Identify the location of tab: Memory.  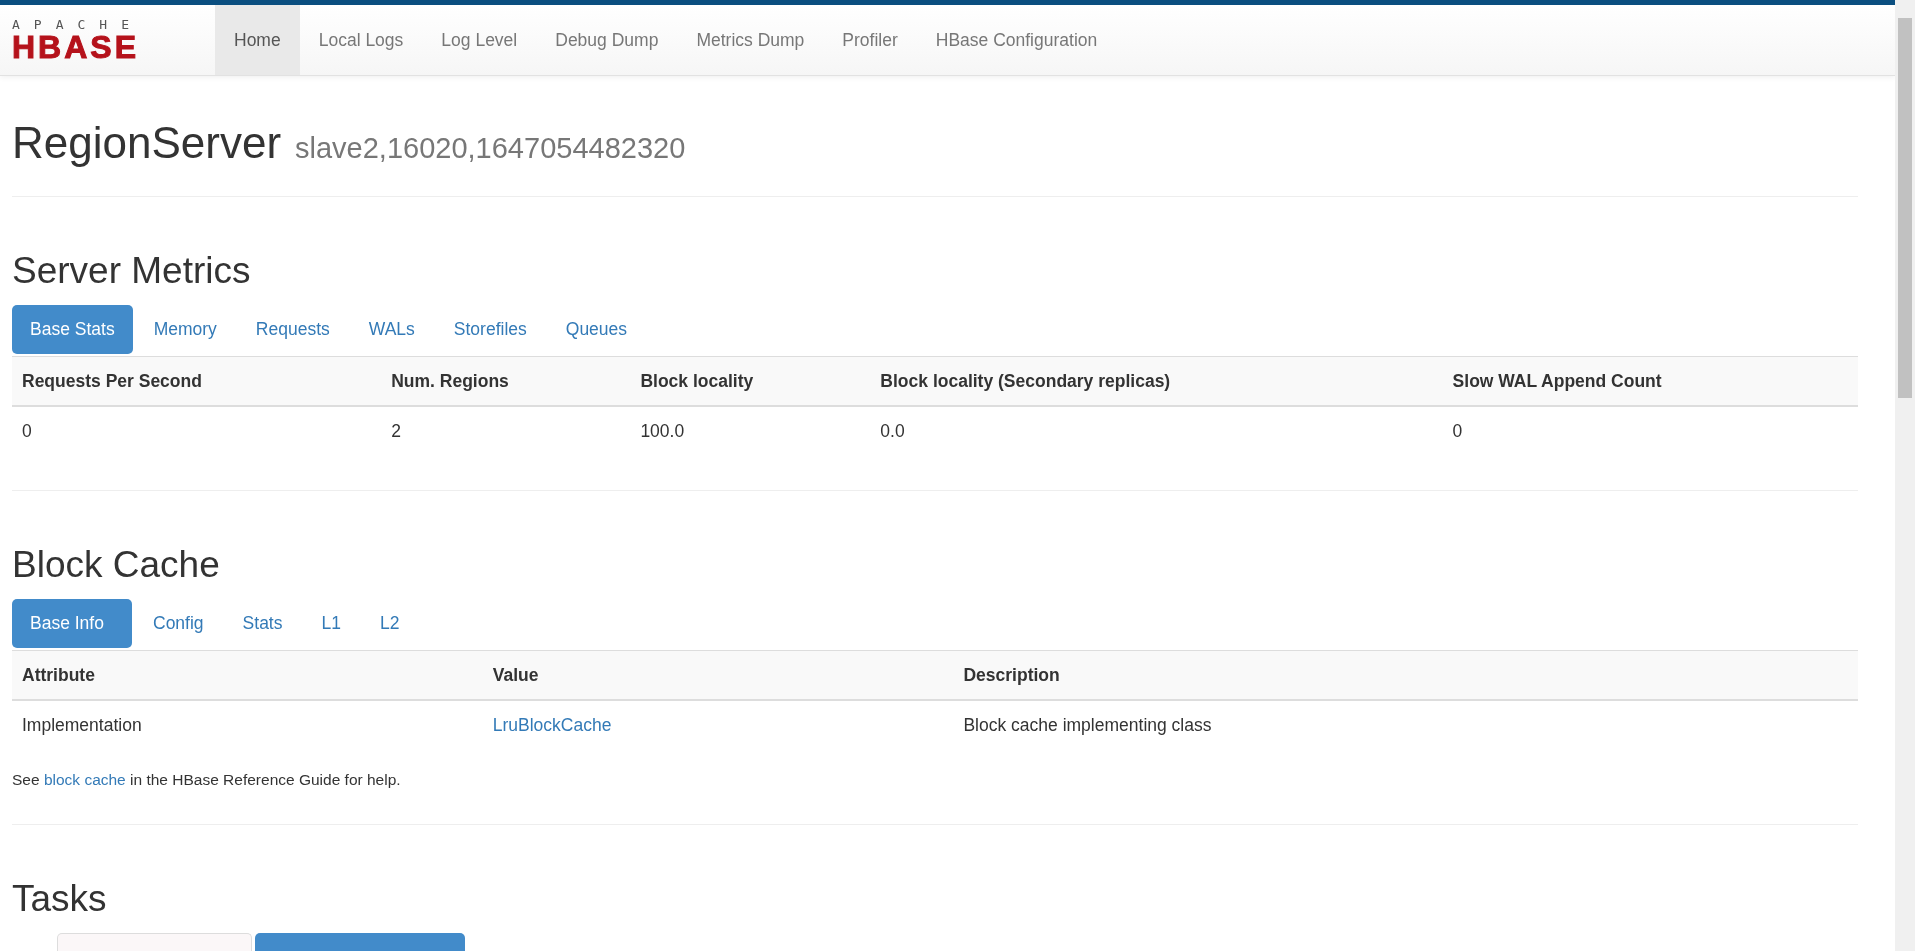
(185, 329).